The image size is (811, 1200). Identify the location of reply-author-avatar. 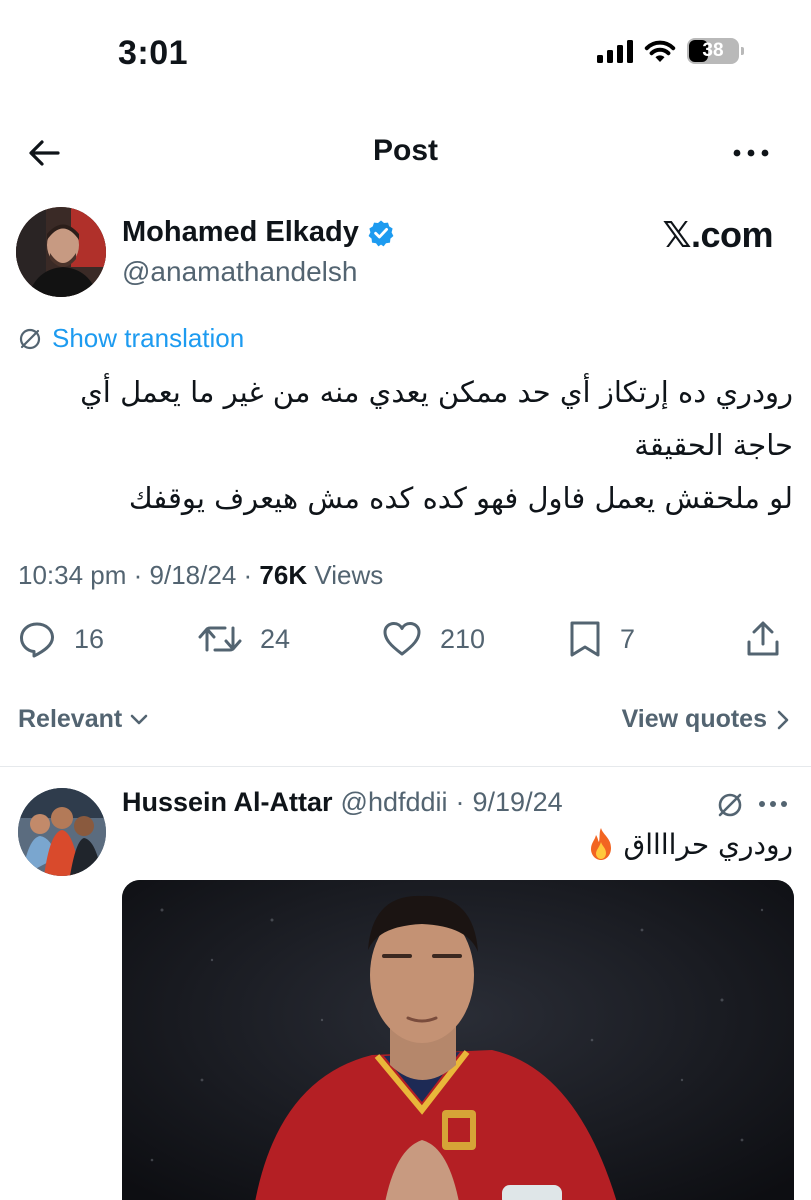
(62, 832).